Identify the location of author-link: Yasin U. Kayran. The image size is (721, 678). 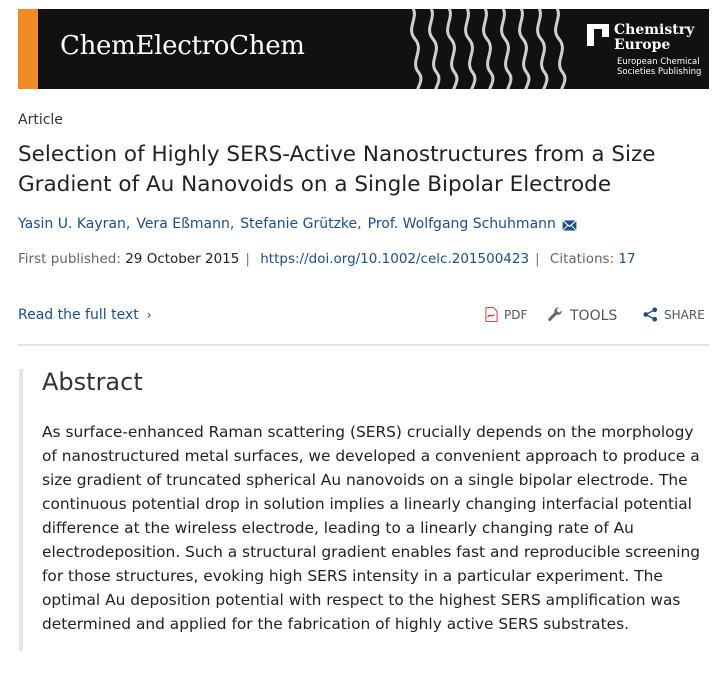
(72, 224).